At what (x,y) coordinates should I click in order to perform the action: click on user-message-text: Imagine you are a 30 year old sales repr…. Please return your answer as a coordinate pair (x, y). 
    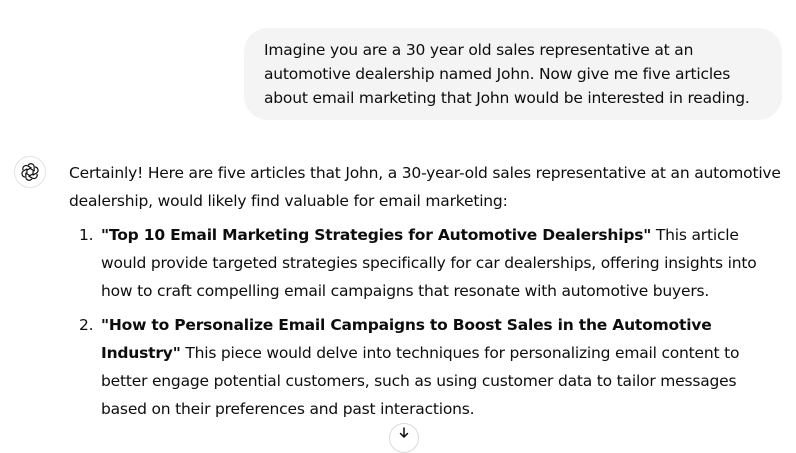
    Looking at the image, I should click on (507, 74).